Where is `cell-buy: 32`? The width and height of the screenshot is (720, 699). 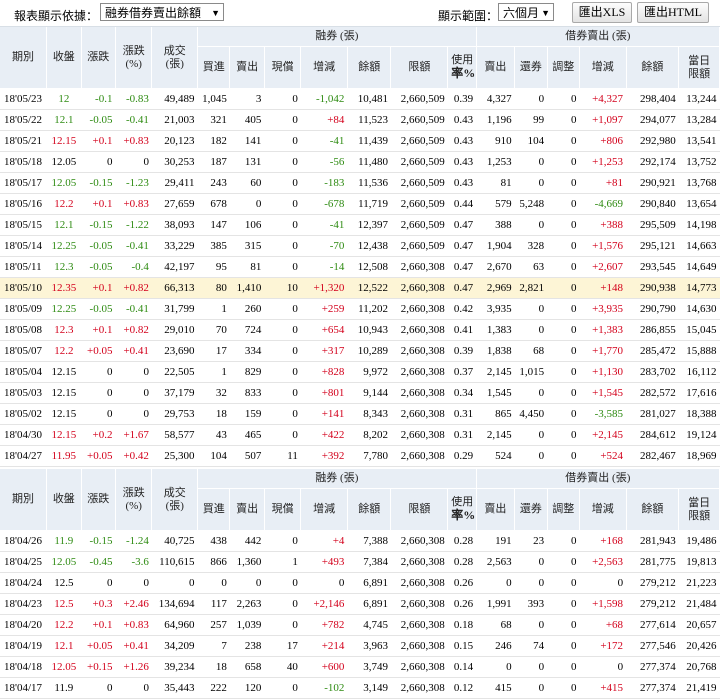 cell-buy: 32 is located at coordinates (213, 393).